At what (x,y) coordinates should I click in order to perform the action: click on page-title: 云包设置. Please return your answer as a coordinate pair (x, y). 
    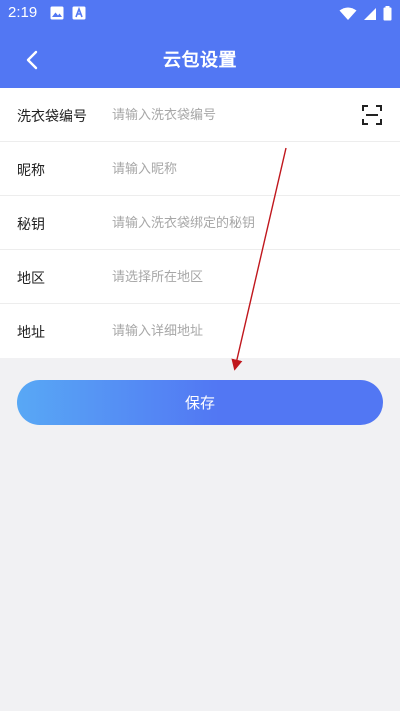
    Looking at the image, I should click on (200, 60).